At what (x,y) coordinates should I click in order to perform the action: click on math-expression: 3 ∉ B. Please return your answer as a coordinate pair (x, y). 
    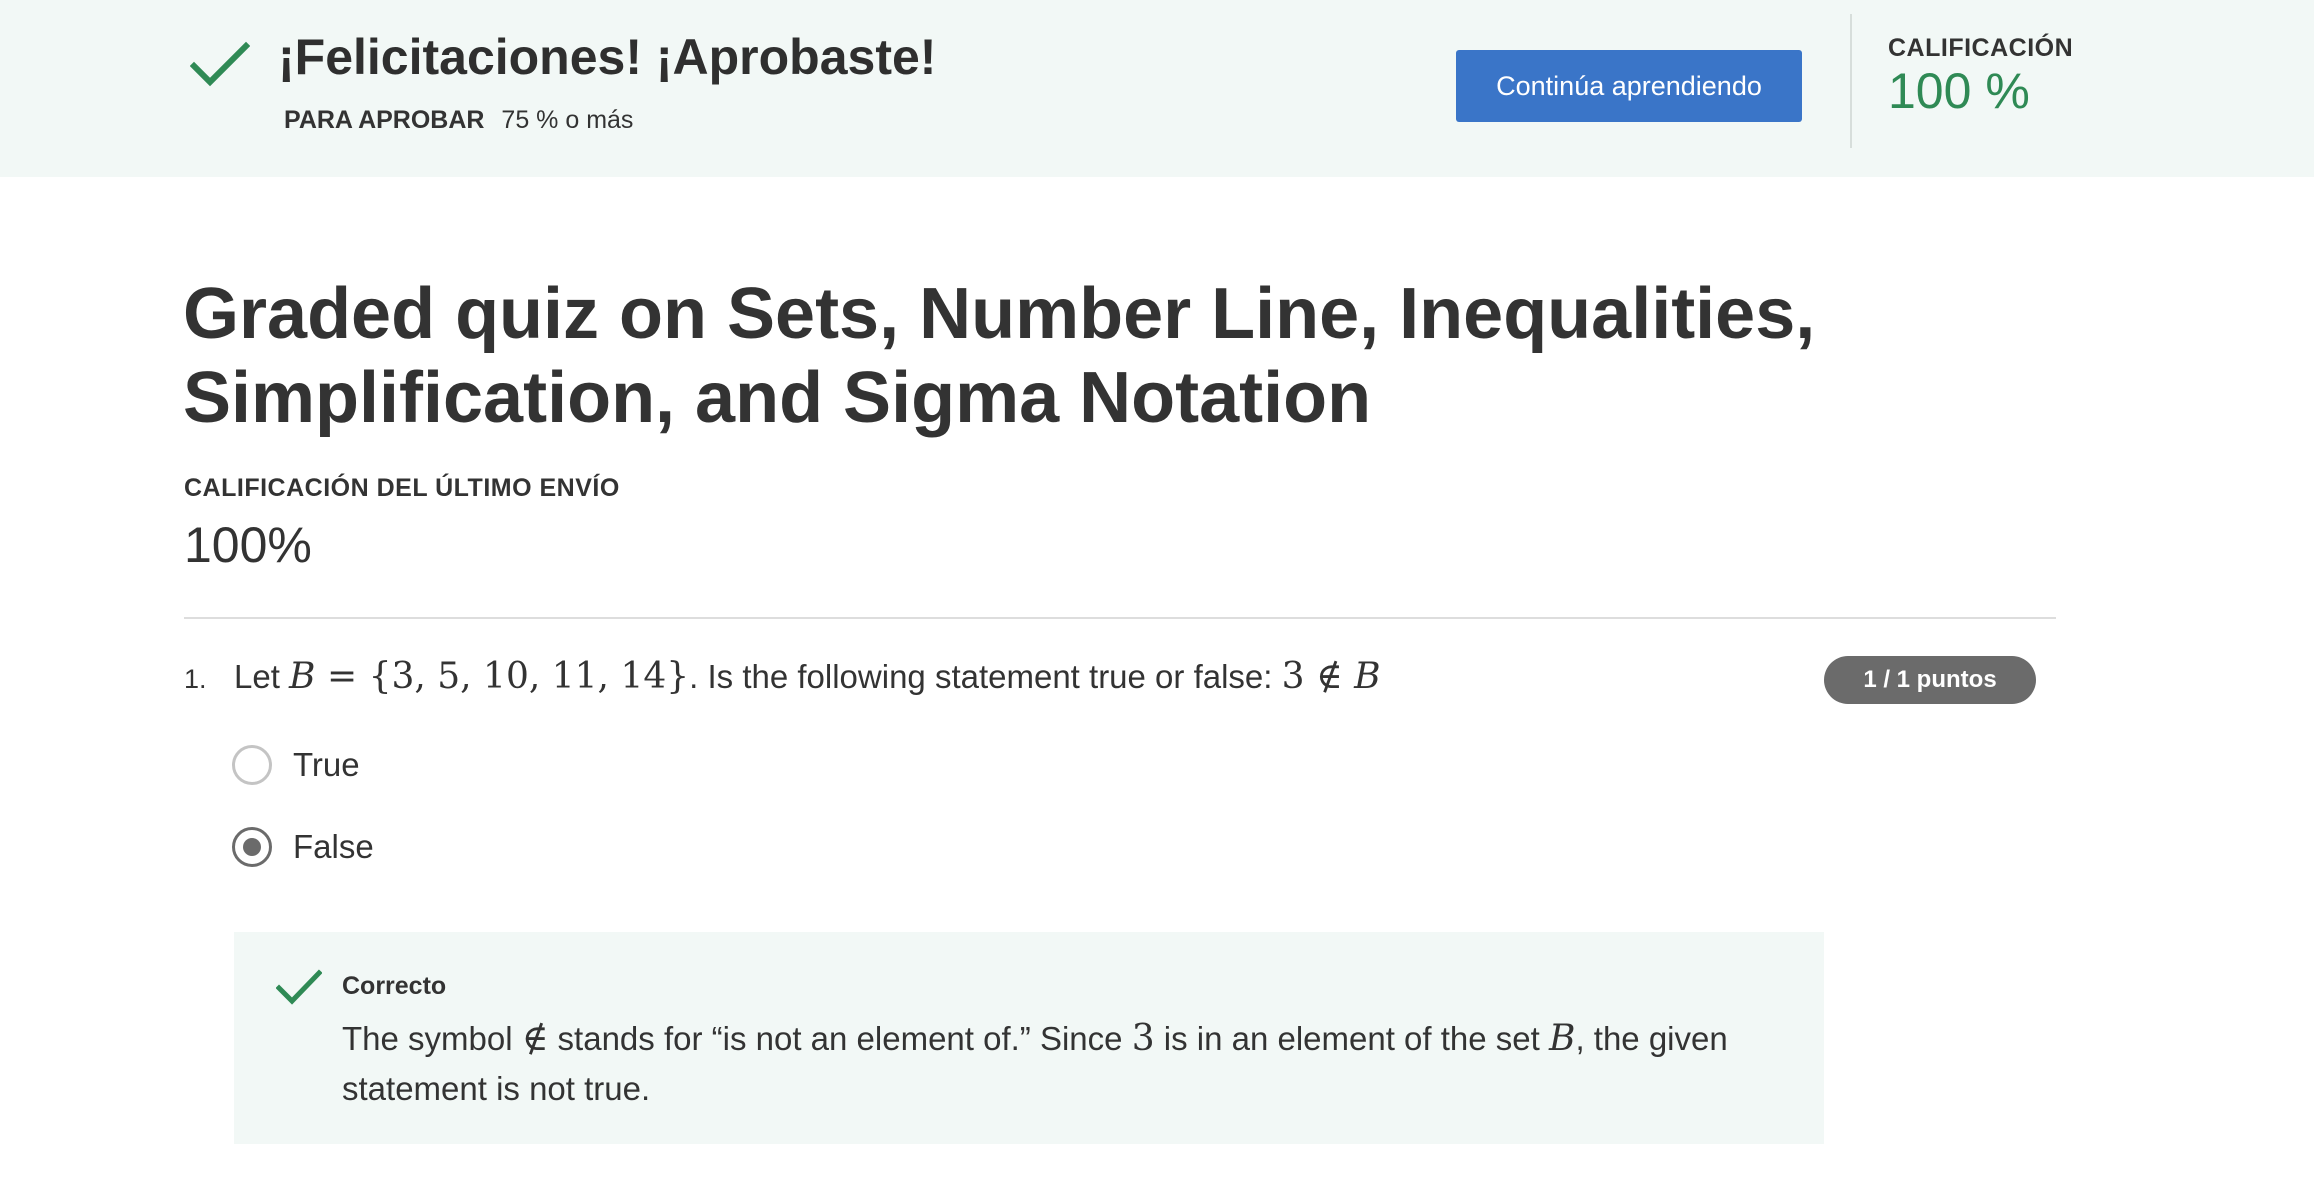
    Looking at the image, I should click on (1331, 676).